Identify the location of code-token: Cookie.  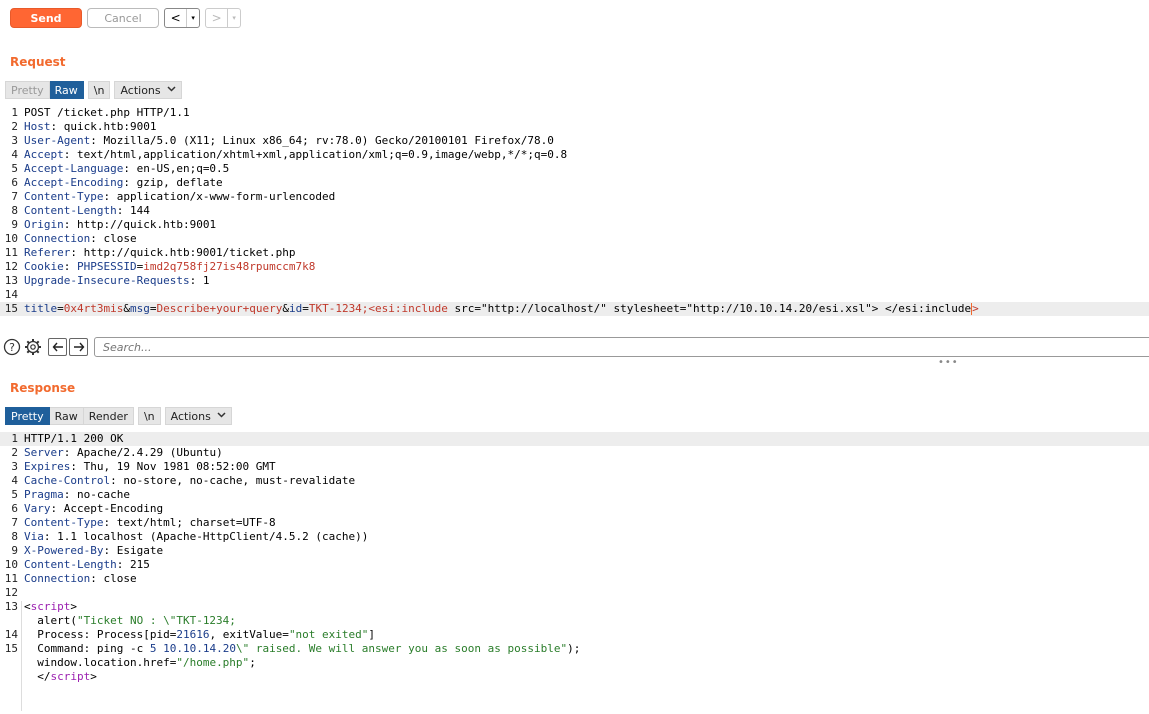
(44, 266).